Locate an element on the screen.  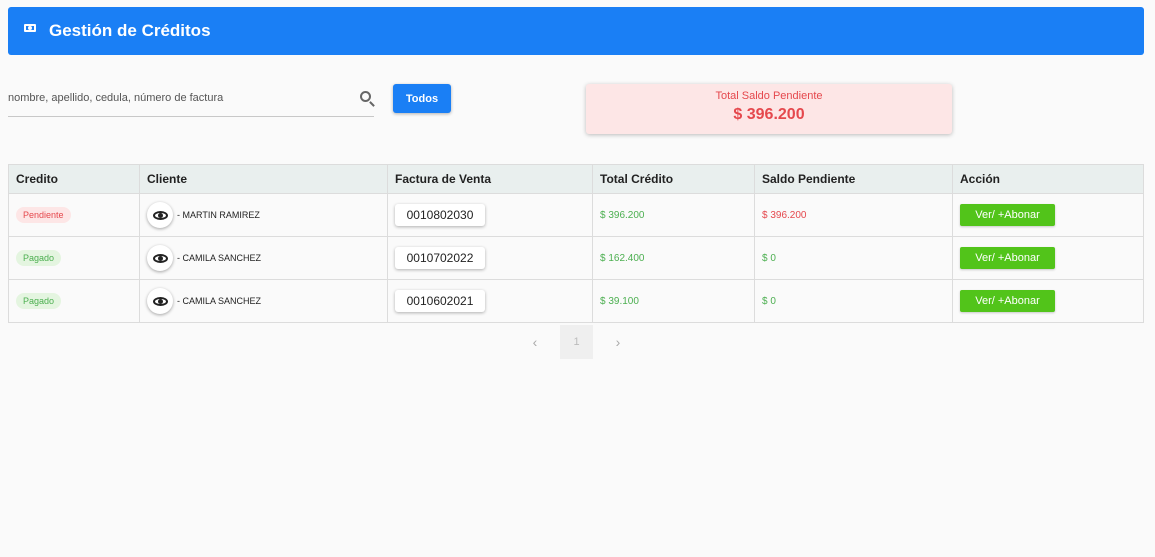
invoice-number-button: 0010802030 is located at coordinates (440, 215).